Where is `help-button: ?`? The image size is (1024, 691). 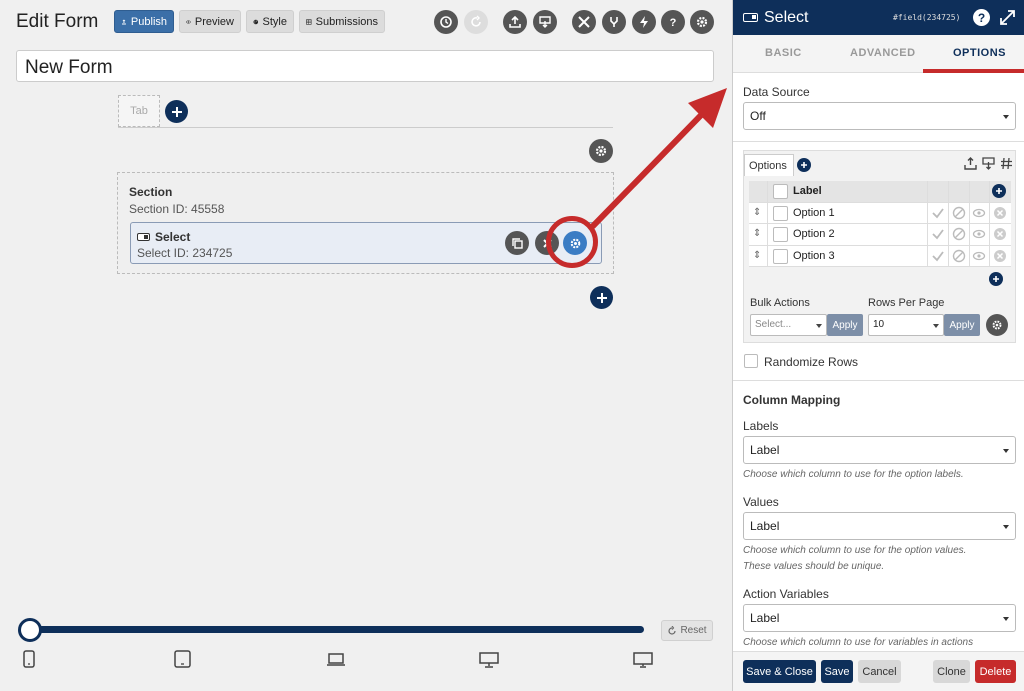
help-button: ? is located at coordinates (673, 22).